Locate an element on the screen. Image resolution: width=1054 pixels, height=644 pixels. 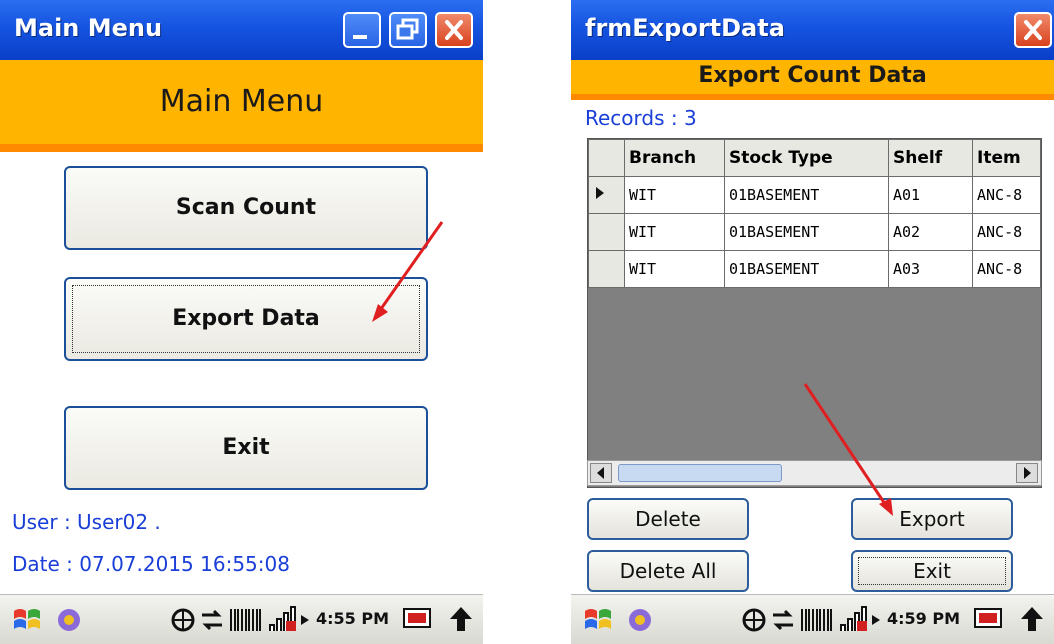
window-title: Main Menu is located at coordinates (88, 28).